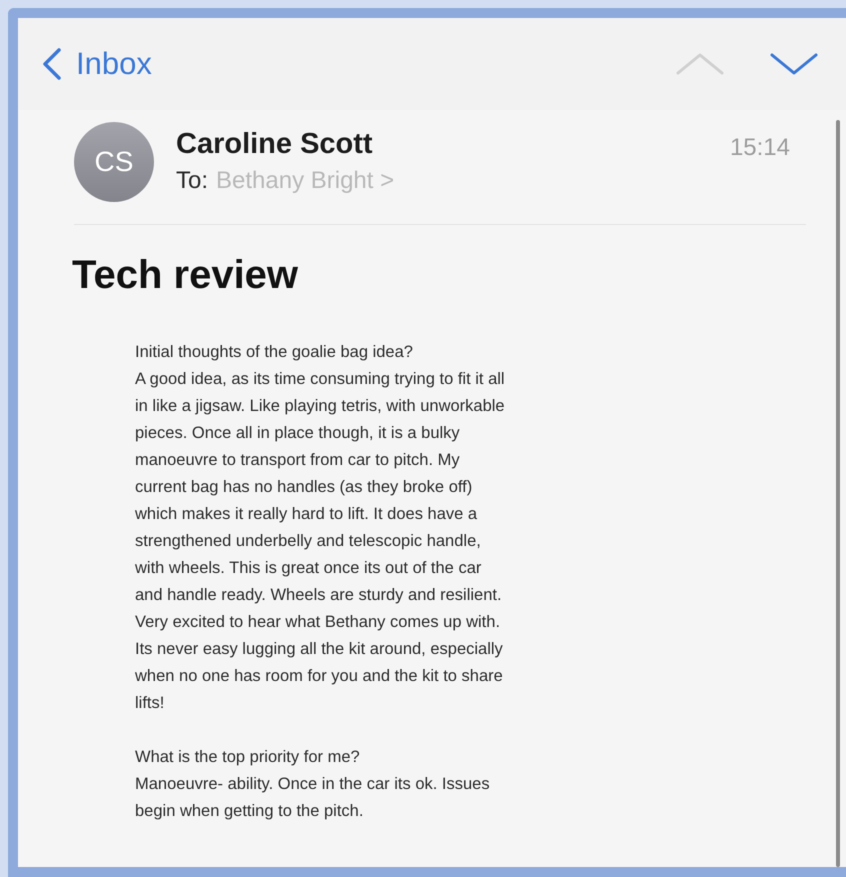  Describe the element at coordinates (275, 144) in the screenshot. I see `sender-name: Caroline Scott` at that location.